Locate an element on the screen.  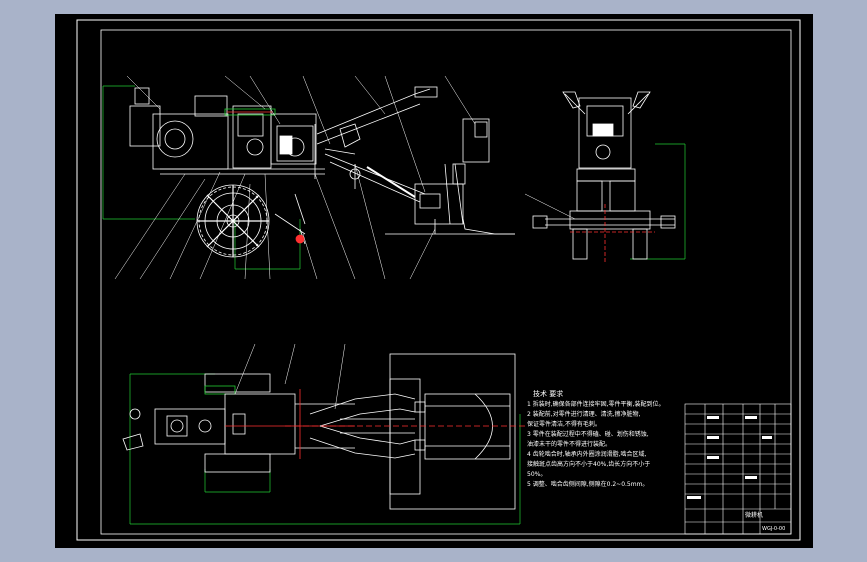
tech-req-line: 3 零件在装配过程中不得磕、碰、划伤和锈蚀, is located at coordinates (588, 434).